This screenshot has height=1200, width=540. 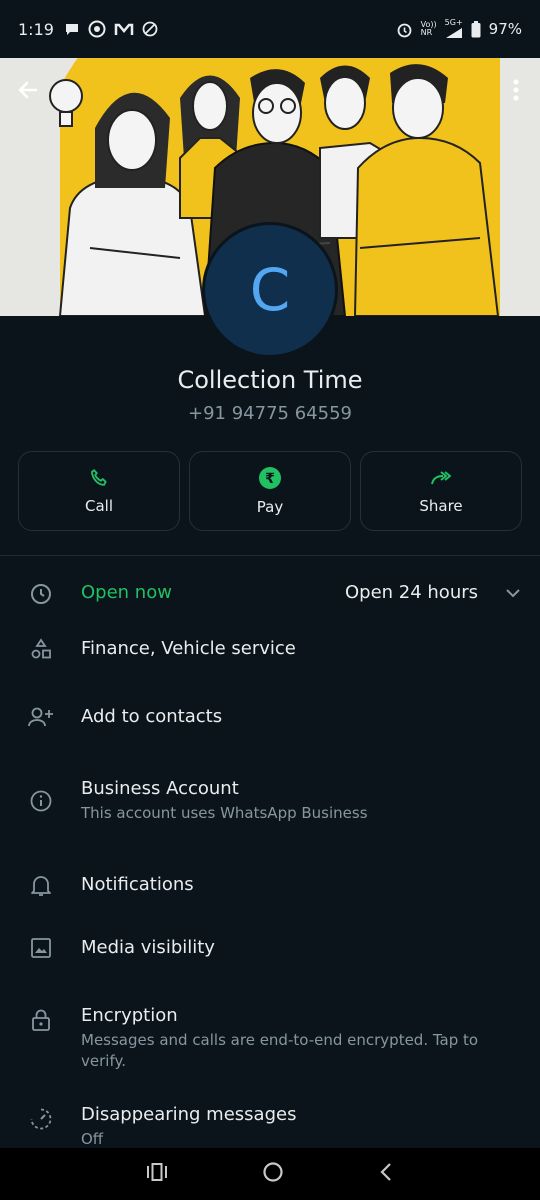 I want to click on rupee-icon: ₹, so click(x=270, y=478).